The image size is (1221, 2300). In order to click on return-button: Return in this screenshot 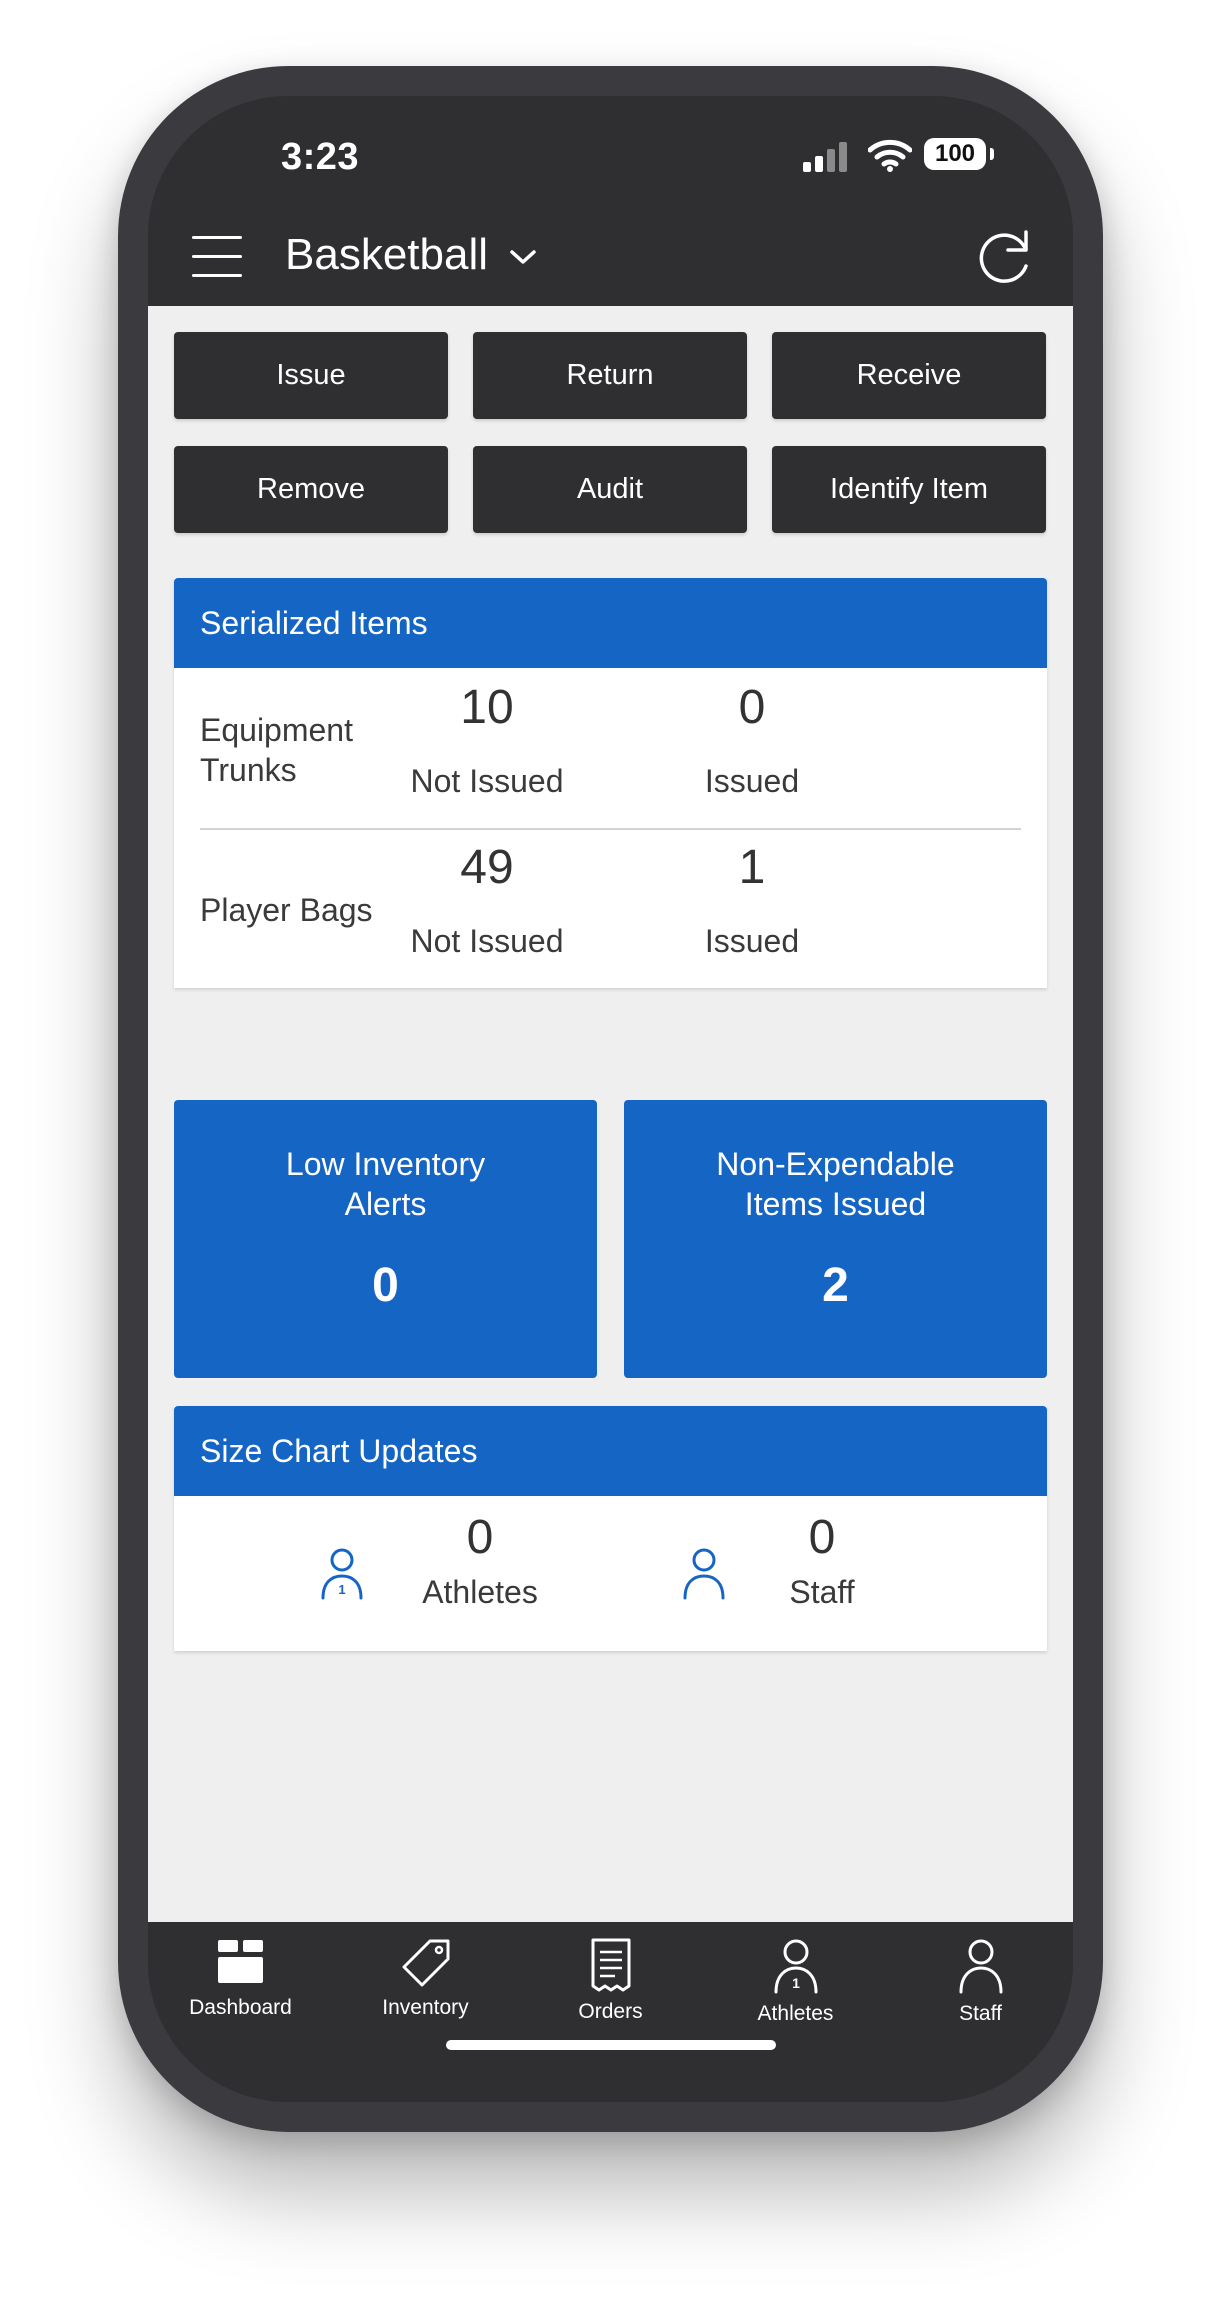, I will do `click(610, 375)`.